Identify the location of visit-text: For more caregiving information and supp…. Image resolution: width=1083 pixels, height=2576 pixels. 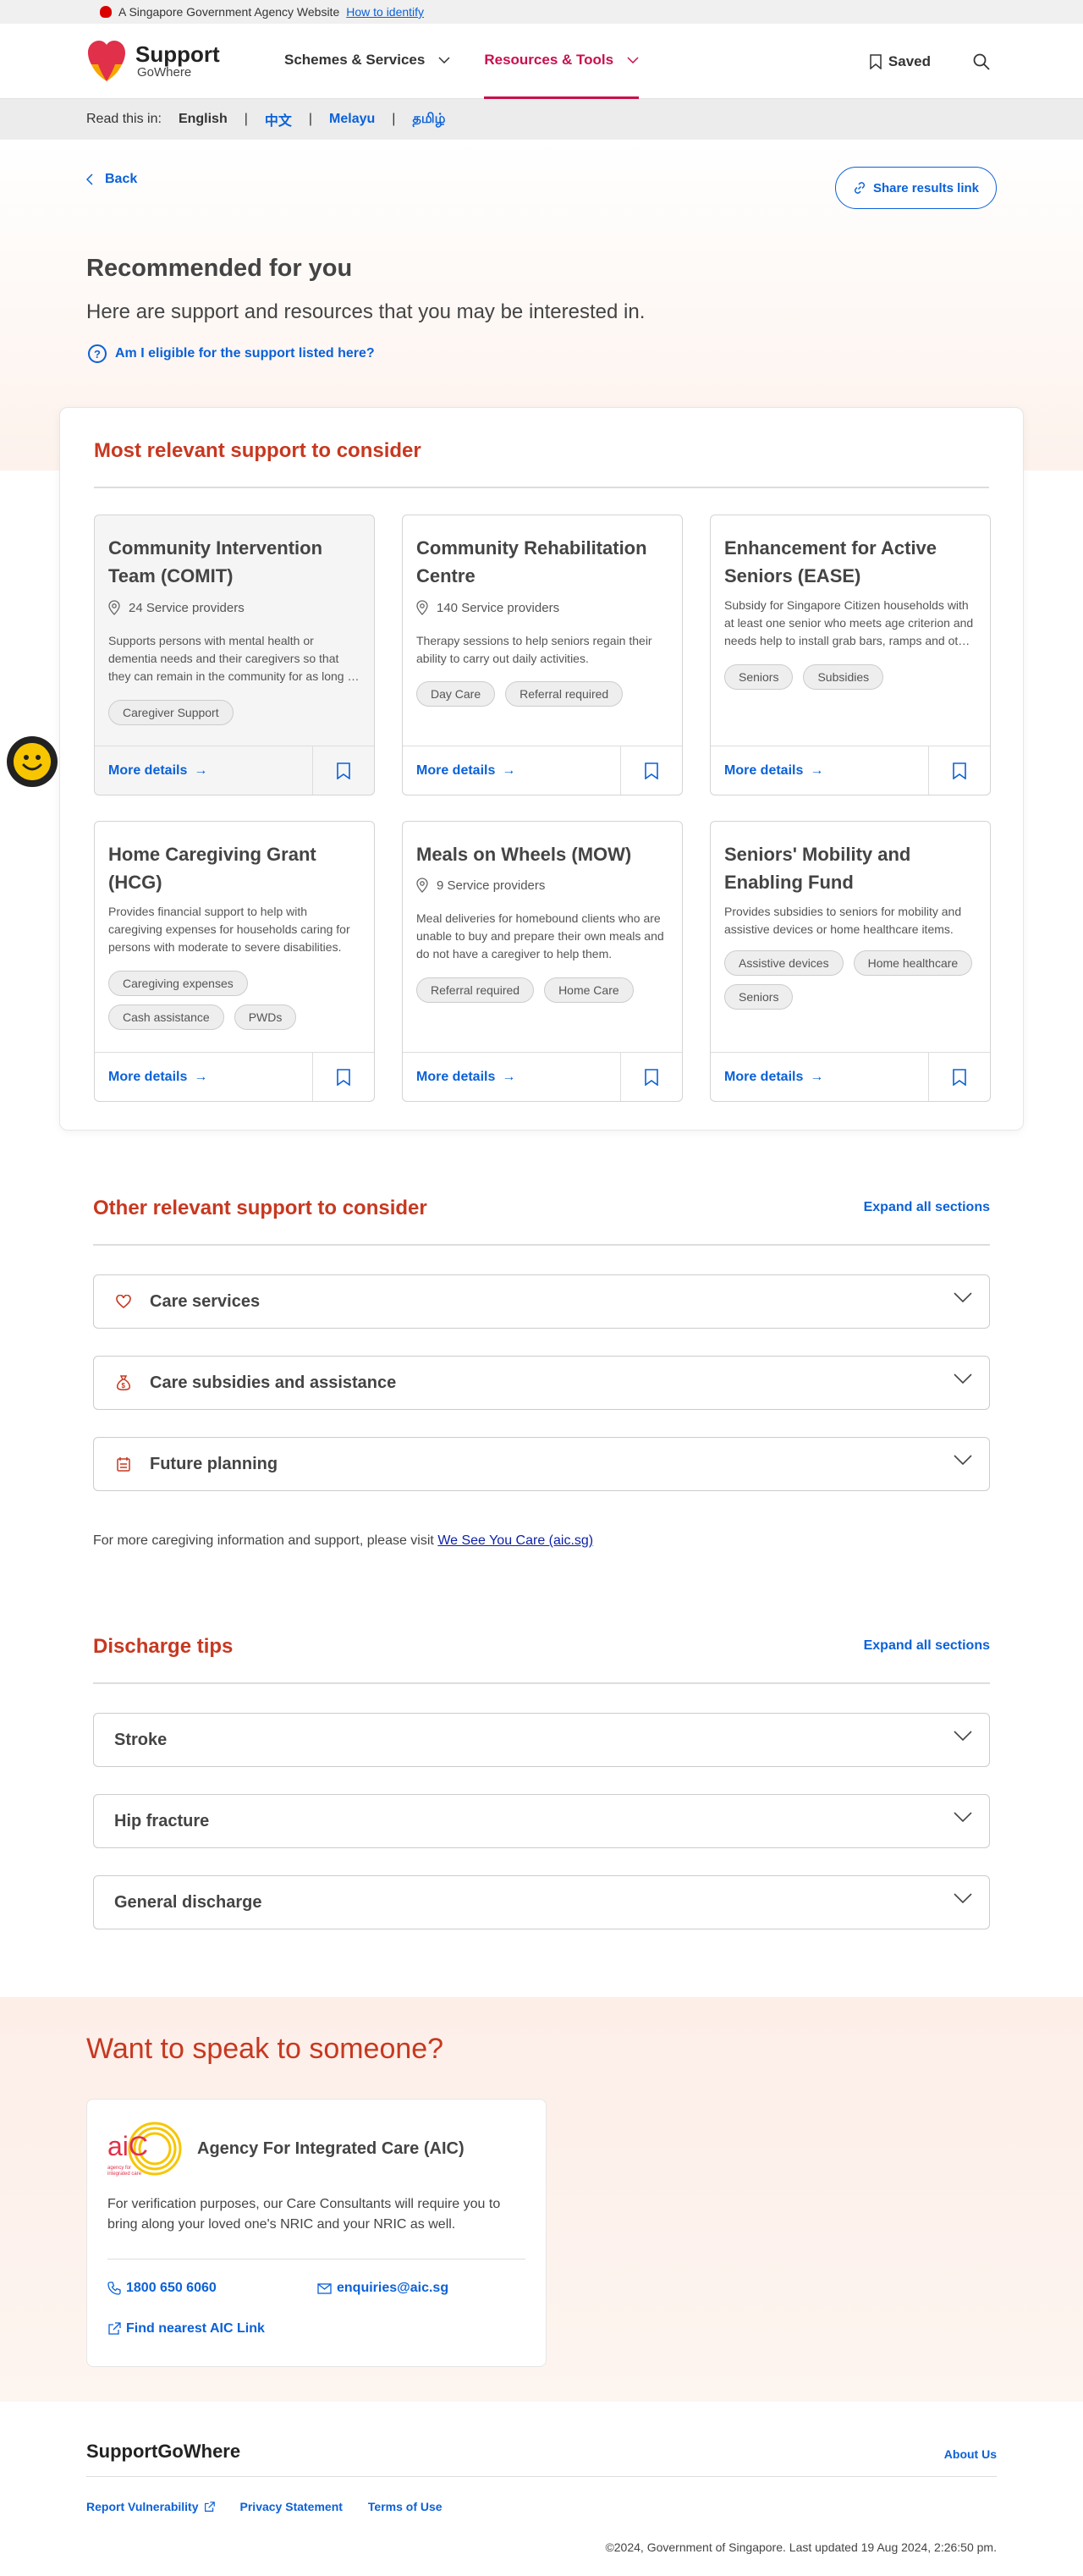
(343, 1541).